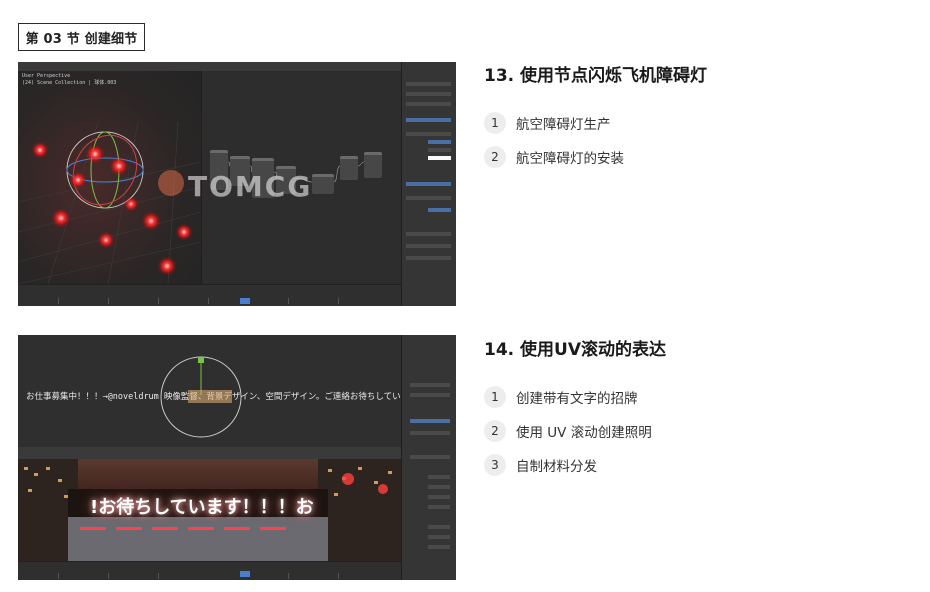 The width and height of the screenshot is (930, 592). Describe the element at coordinates (570, 159) in the screenshot. I see `item-text: 航空障碍灯的安装` at that location.